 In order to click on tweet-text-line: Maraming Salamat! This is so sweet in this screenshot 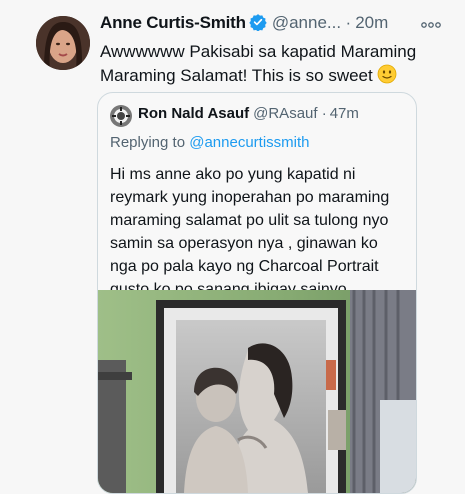, I will do `click(236, 75)`.